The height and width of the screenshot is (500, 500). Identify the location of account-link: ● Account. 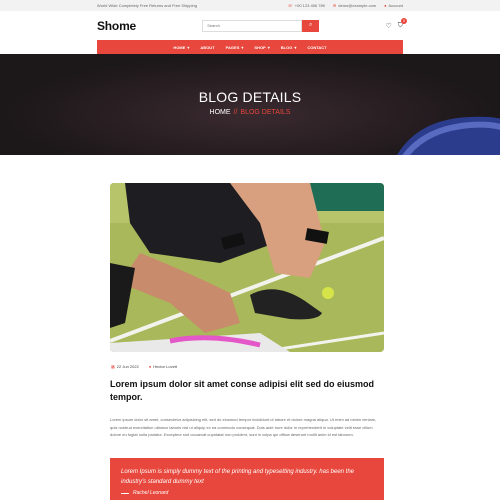
(393, 5).